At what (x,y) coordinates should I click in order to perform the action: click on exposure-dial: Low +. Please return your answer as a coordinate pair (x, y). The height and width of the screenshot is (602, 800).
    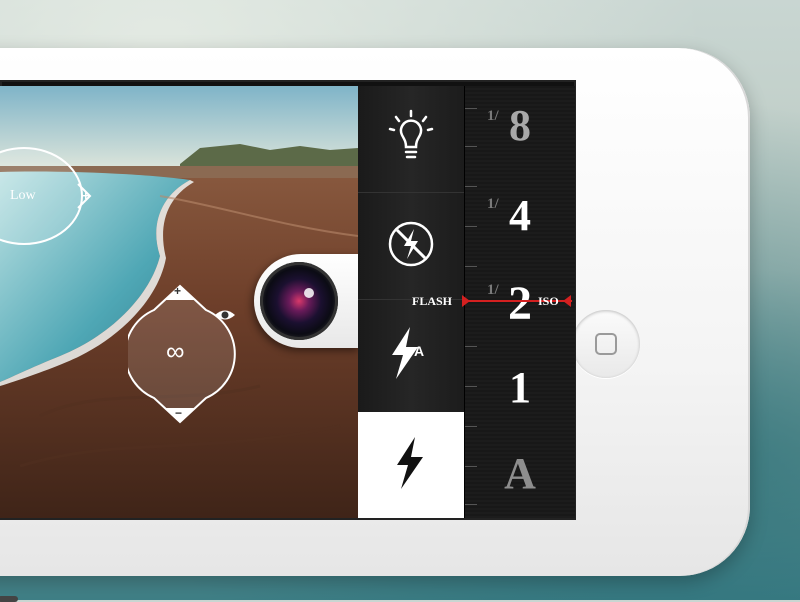
    Looking at the image, I should click on (50, 196).